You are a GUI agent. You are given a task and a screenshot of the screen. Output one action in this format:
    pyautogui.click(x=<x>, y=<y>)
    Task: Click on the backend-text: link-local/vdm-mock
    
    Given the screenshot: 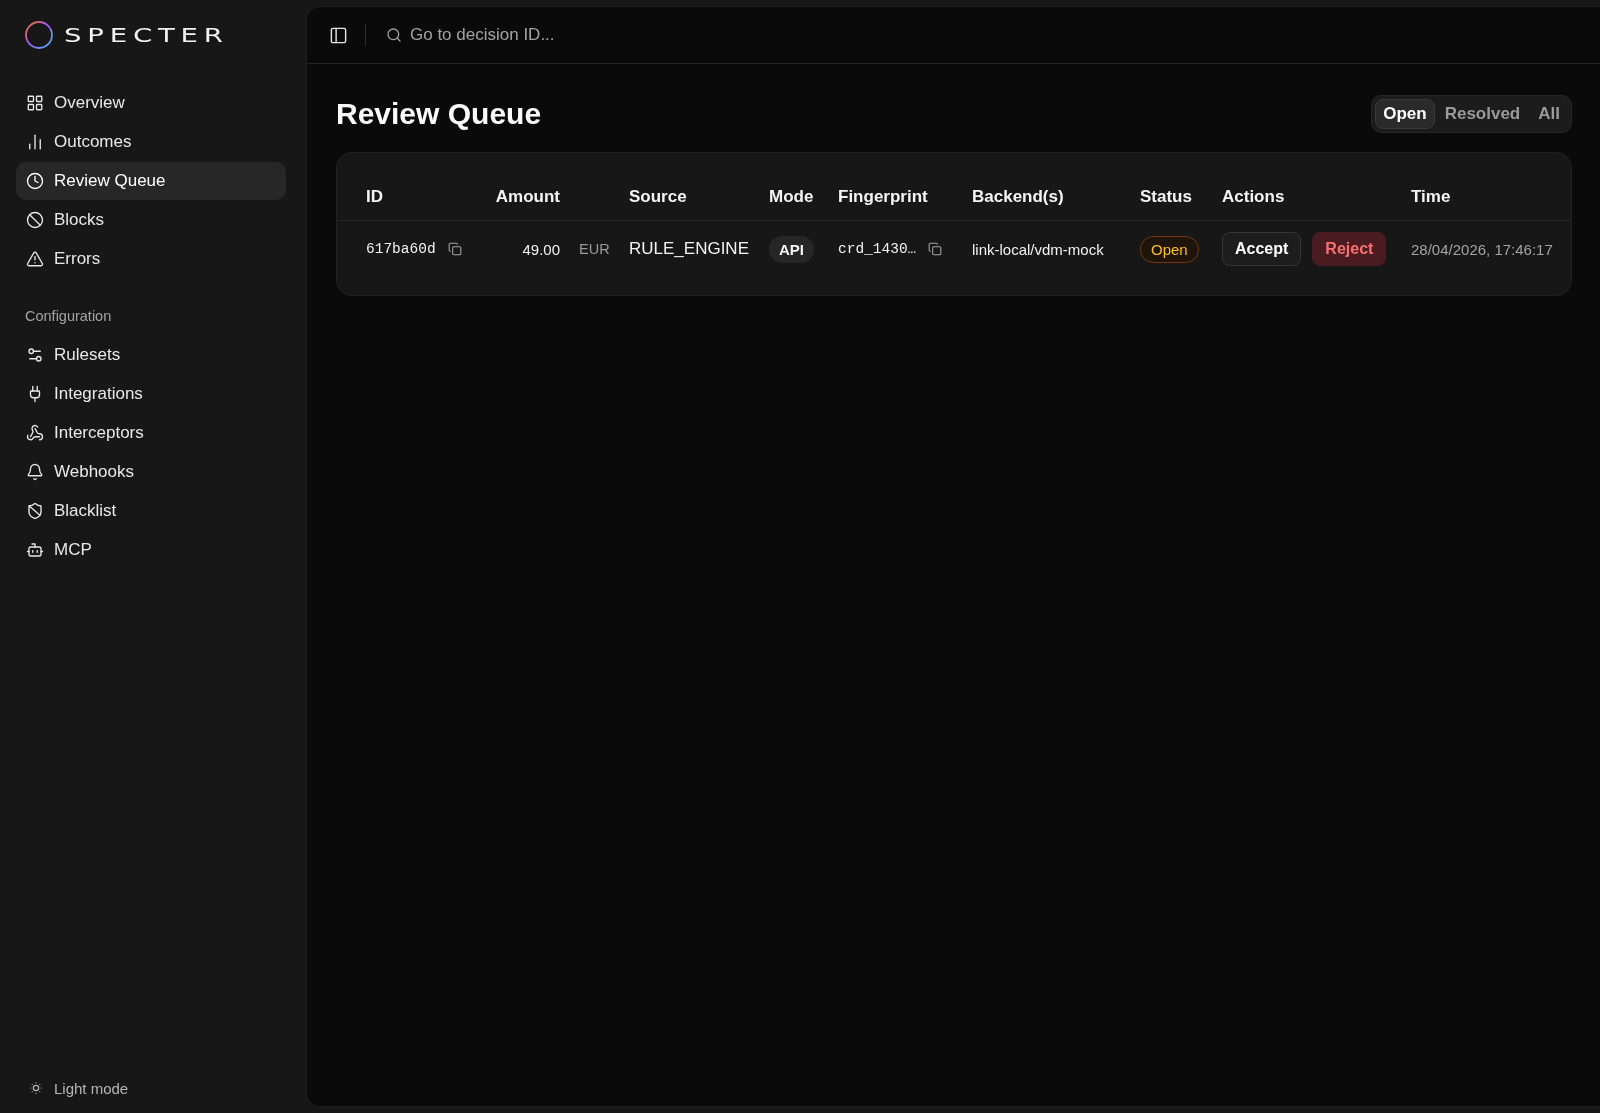 What is the action you would take?
    pyautogui.click(x=1038, y=249)
    